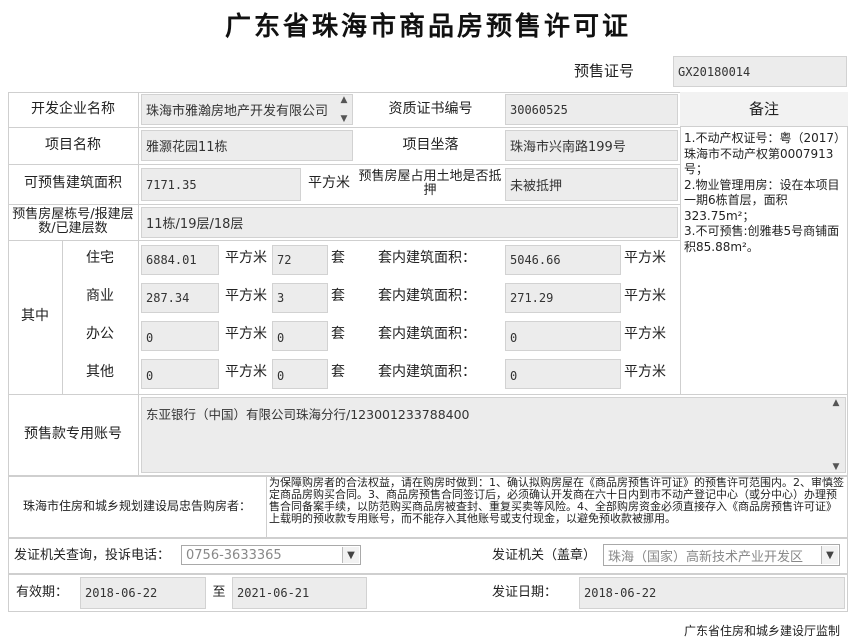 The height and width of the screenshot is (640, 856). Describe the element at coordinates (73, 183) in the screenshot. I see `saleable-area-label: 可预售建筑面积` at that location.